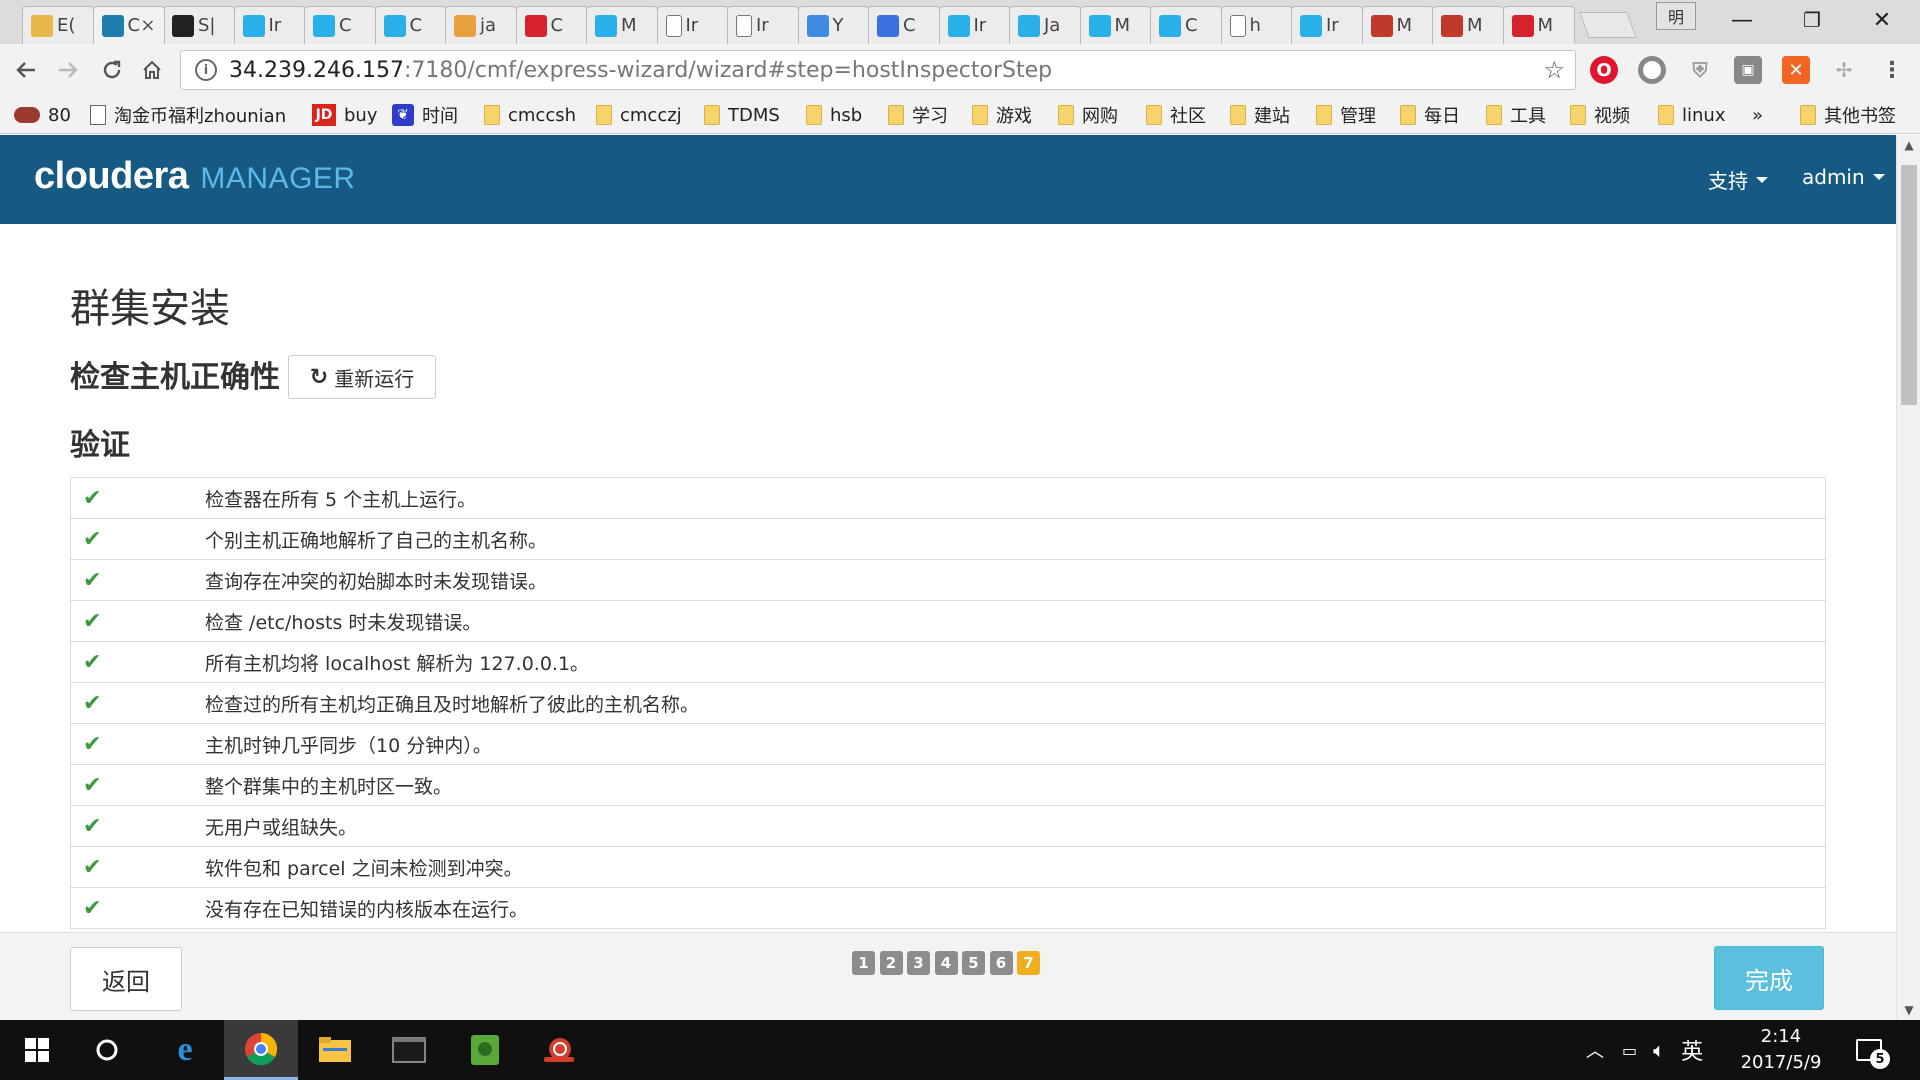 Image resolution: width=1920 pixels, height=1080 pixels. What do you see at coordinates (147, 25) in the screenshot?
I see `close-tab-icon: ×` at bounding box center [147, 25].